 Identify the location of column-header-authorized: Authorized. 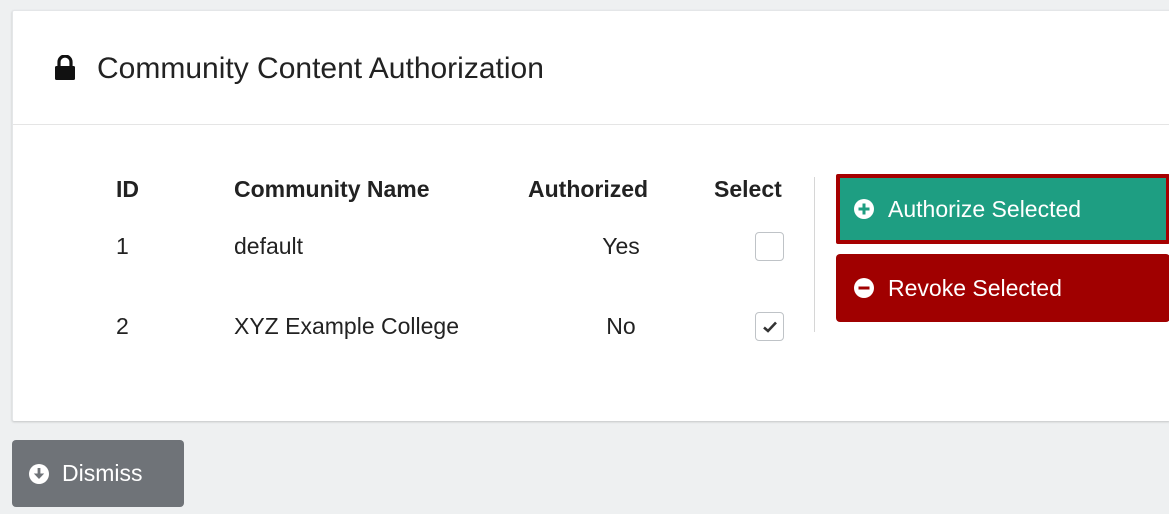
(588, 189).